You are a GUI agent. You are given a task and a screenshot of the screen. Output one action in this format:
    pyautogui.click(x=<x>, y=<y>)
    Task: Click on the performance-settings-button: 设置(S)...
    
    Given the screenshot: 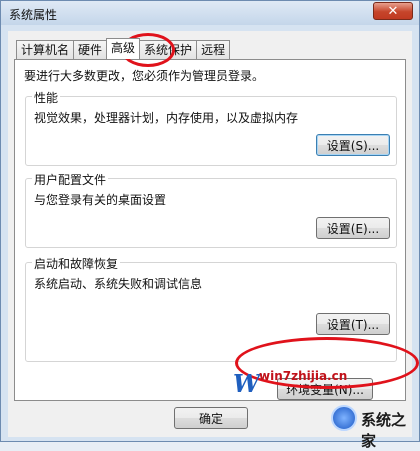 What is the action you would take?
    pyautogui.click(x=353, y=145)
    